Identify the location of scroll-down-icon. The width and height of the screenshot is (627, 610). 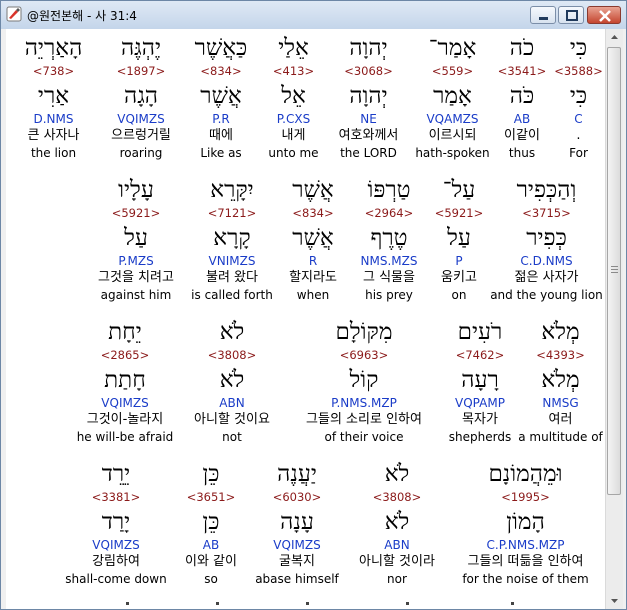
(614, 600).